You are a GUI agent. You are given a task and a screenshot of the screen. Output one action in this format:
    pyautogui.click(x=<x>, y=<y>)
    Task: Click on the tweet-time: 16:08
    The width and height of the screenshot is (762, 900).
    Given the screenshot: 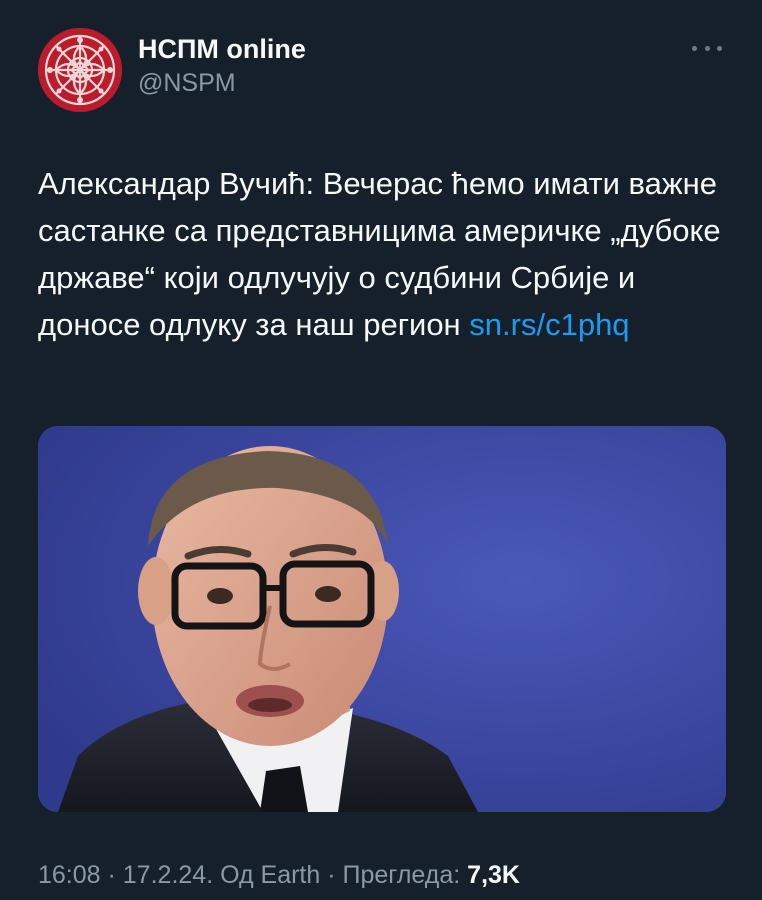 What is the action you would take?
    pyautogui.click(x=69, y=875)
    